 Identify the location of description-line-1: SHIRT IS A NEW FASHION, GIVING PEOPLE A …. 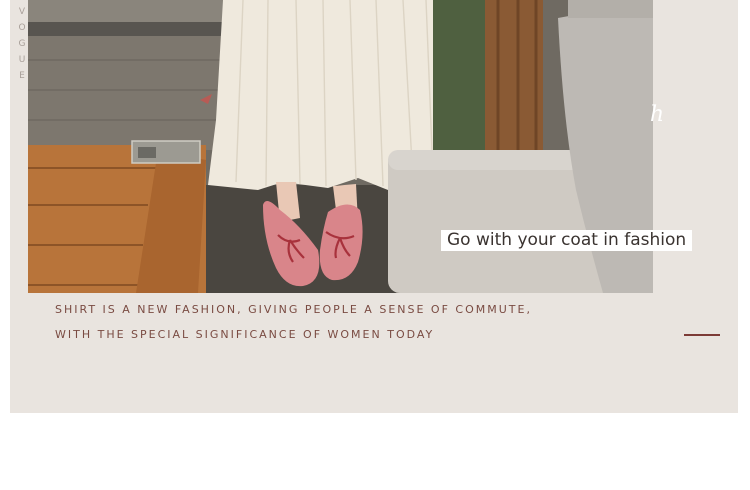
(293, 309).